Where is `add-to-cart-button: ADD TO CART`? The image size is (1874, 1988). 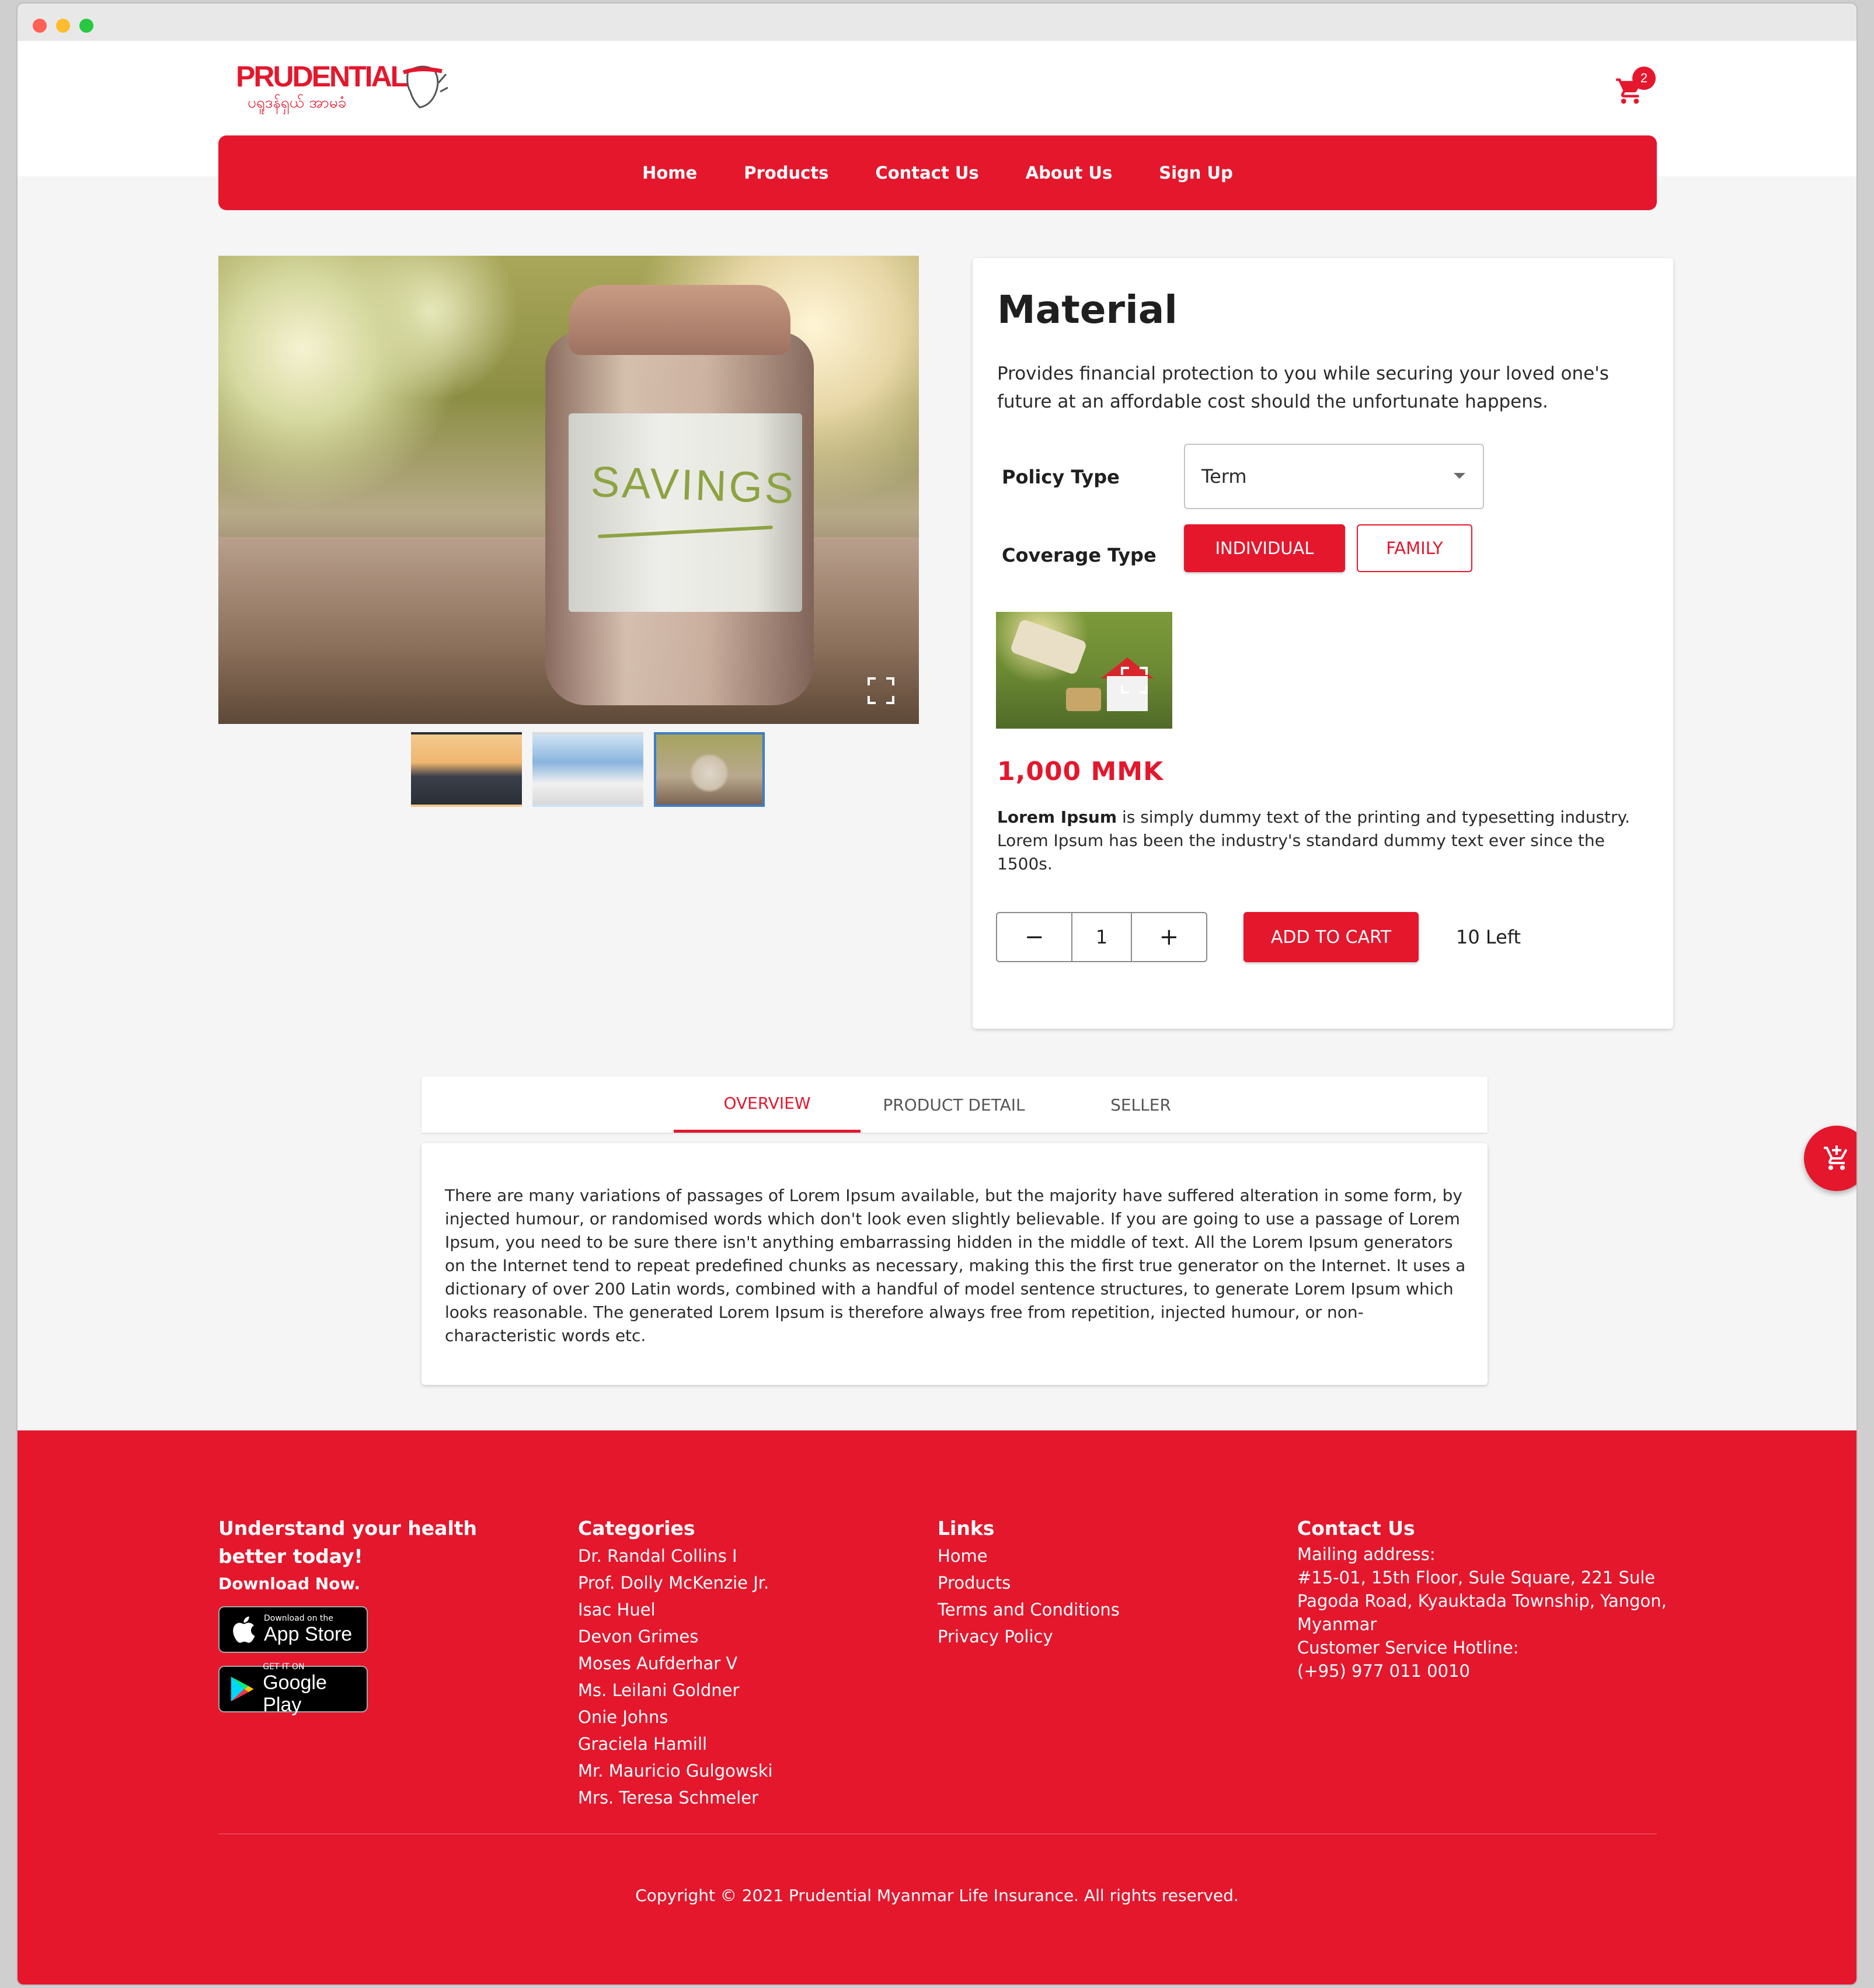 add-to-cart-button: ADD TO CART is located at coordinates (1331, 937).